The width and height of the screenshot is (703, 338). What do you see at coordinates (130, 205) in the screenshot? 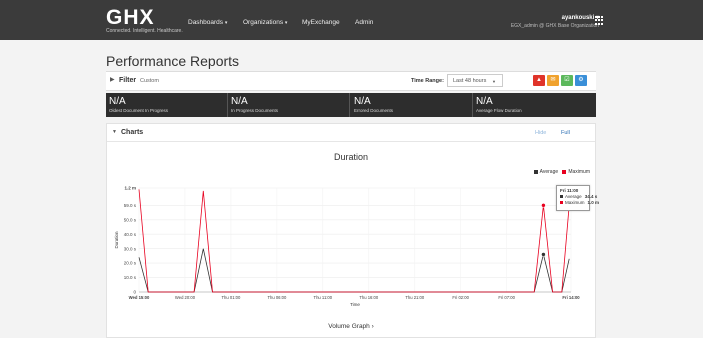
I see `y-tick-label: 59.0 s` at bounding box center [130, 205].